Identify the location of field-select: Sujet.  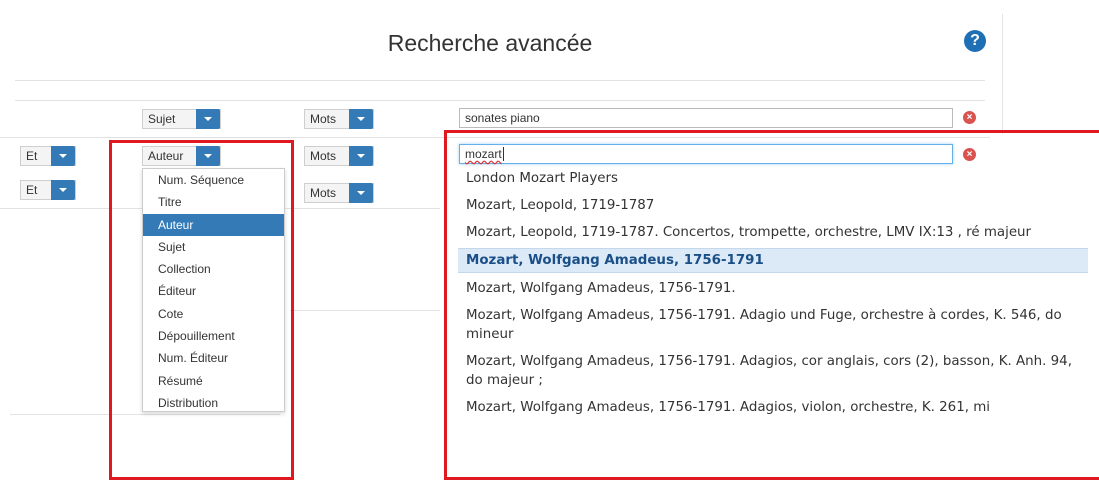
(181, 119).